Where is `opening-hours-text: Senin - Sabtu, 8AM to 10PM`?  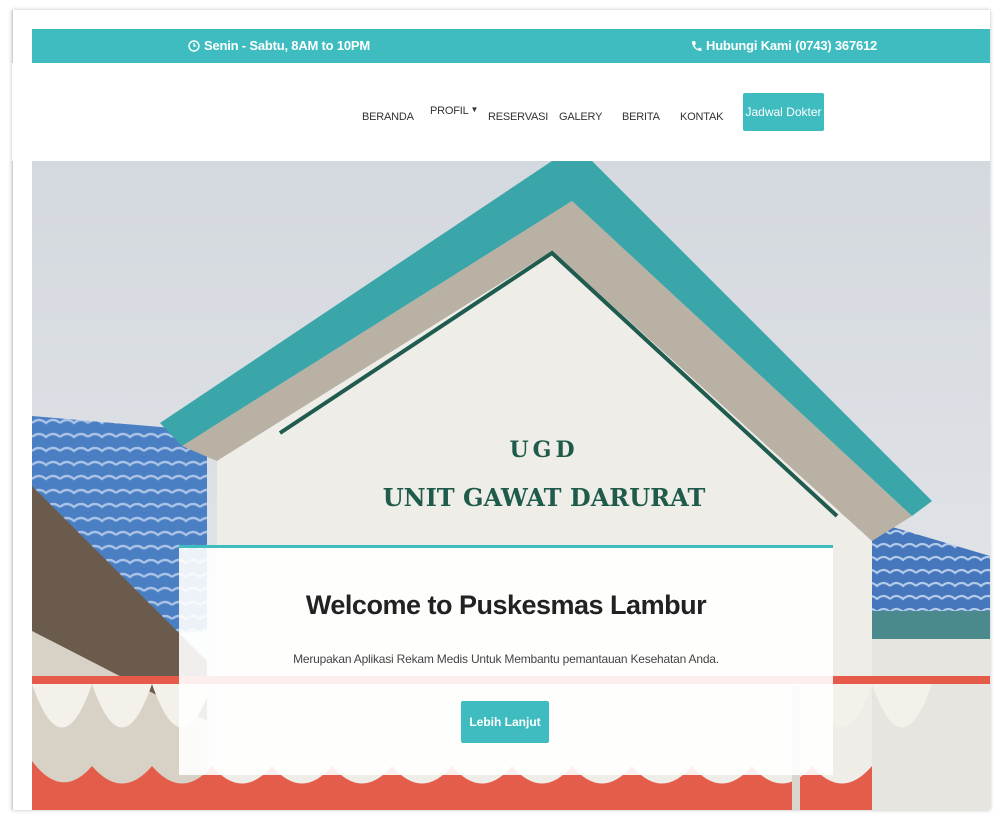
opening-hours-text: Senin - Sabtu, 8AM to 10PM is located at coordinates (287, 45).